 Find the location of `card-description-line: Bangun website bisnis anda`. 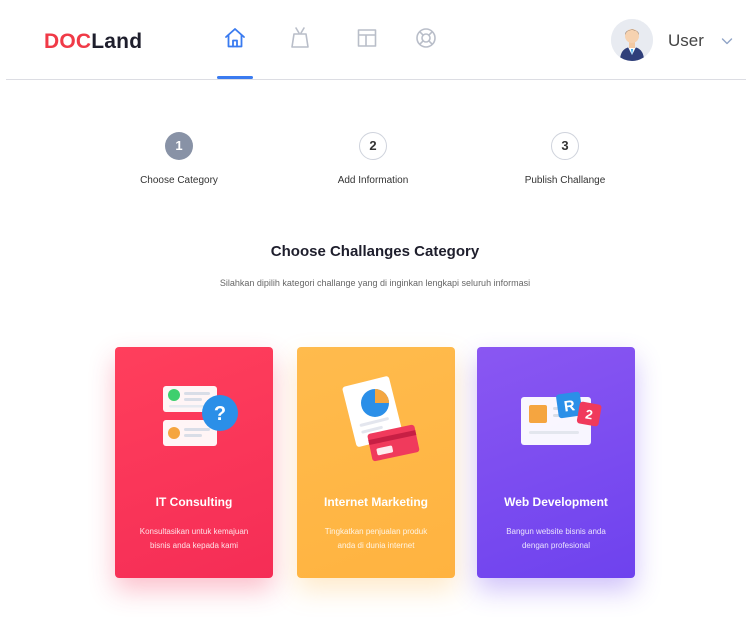

card-description-line: Bangun website bisnis anda is located at coordinates (556, 531).